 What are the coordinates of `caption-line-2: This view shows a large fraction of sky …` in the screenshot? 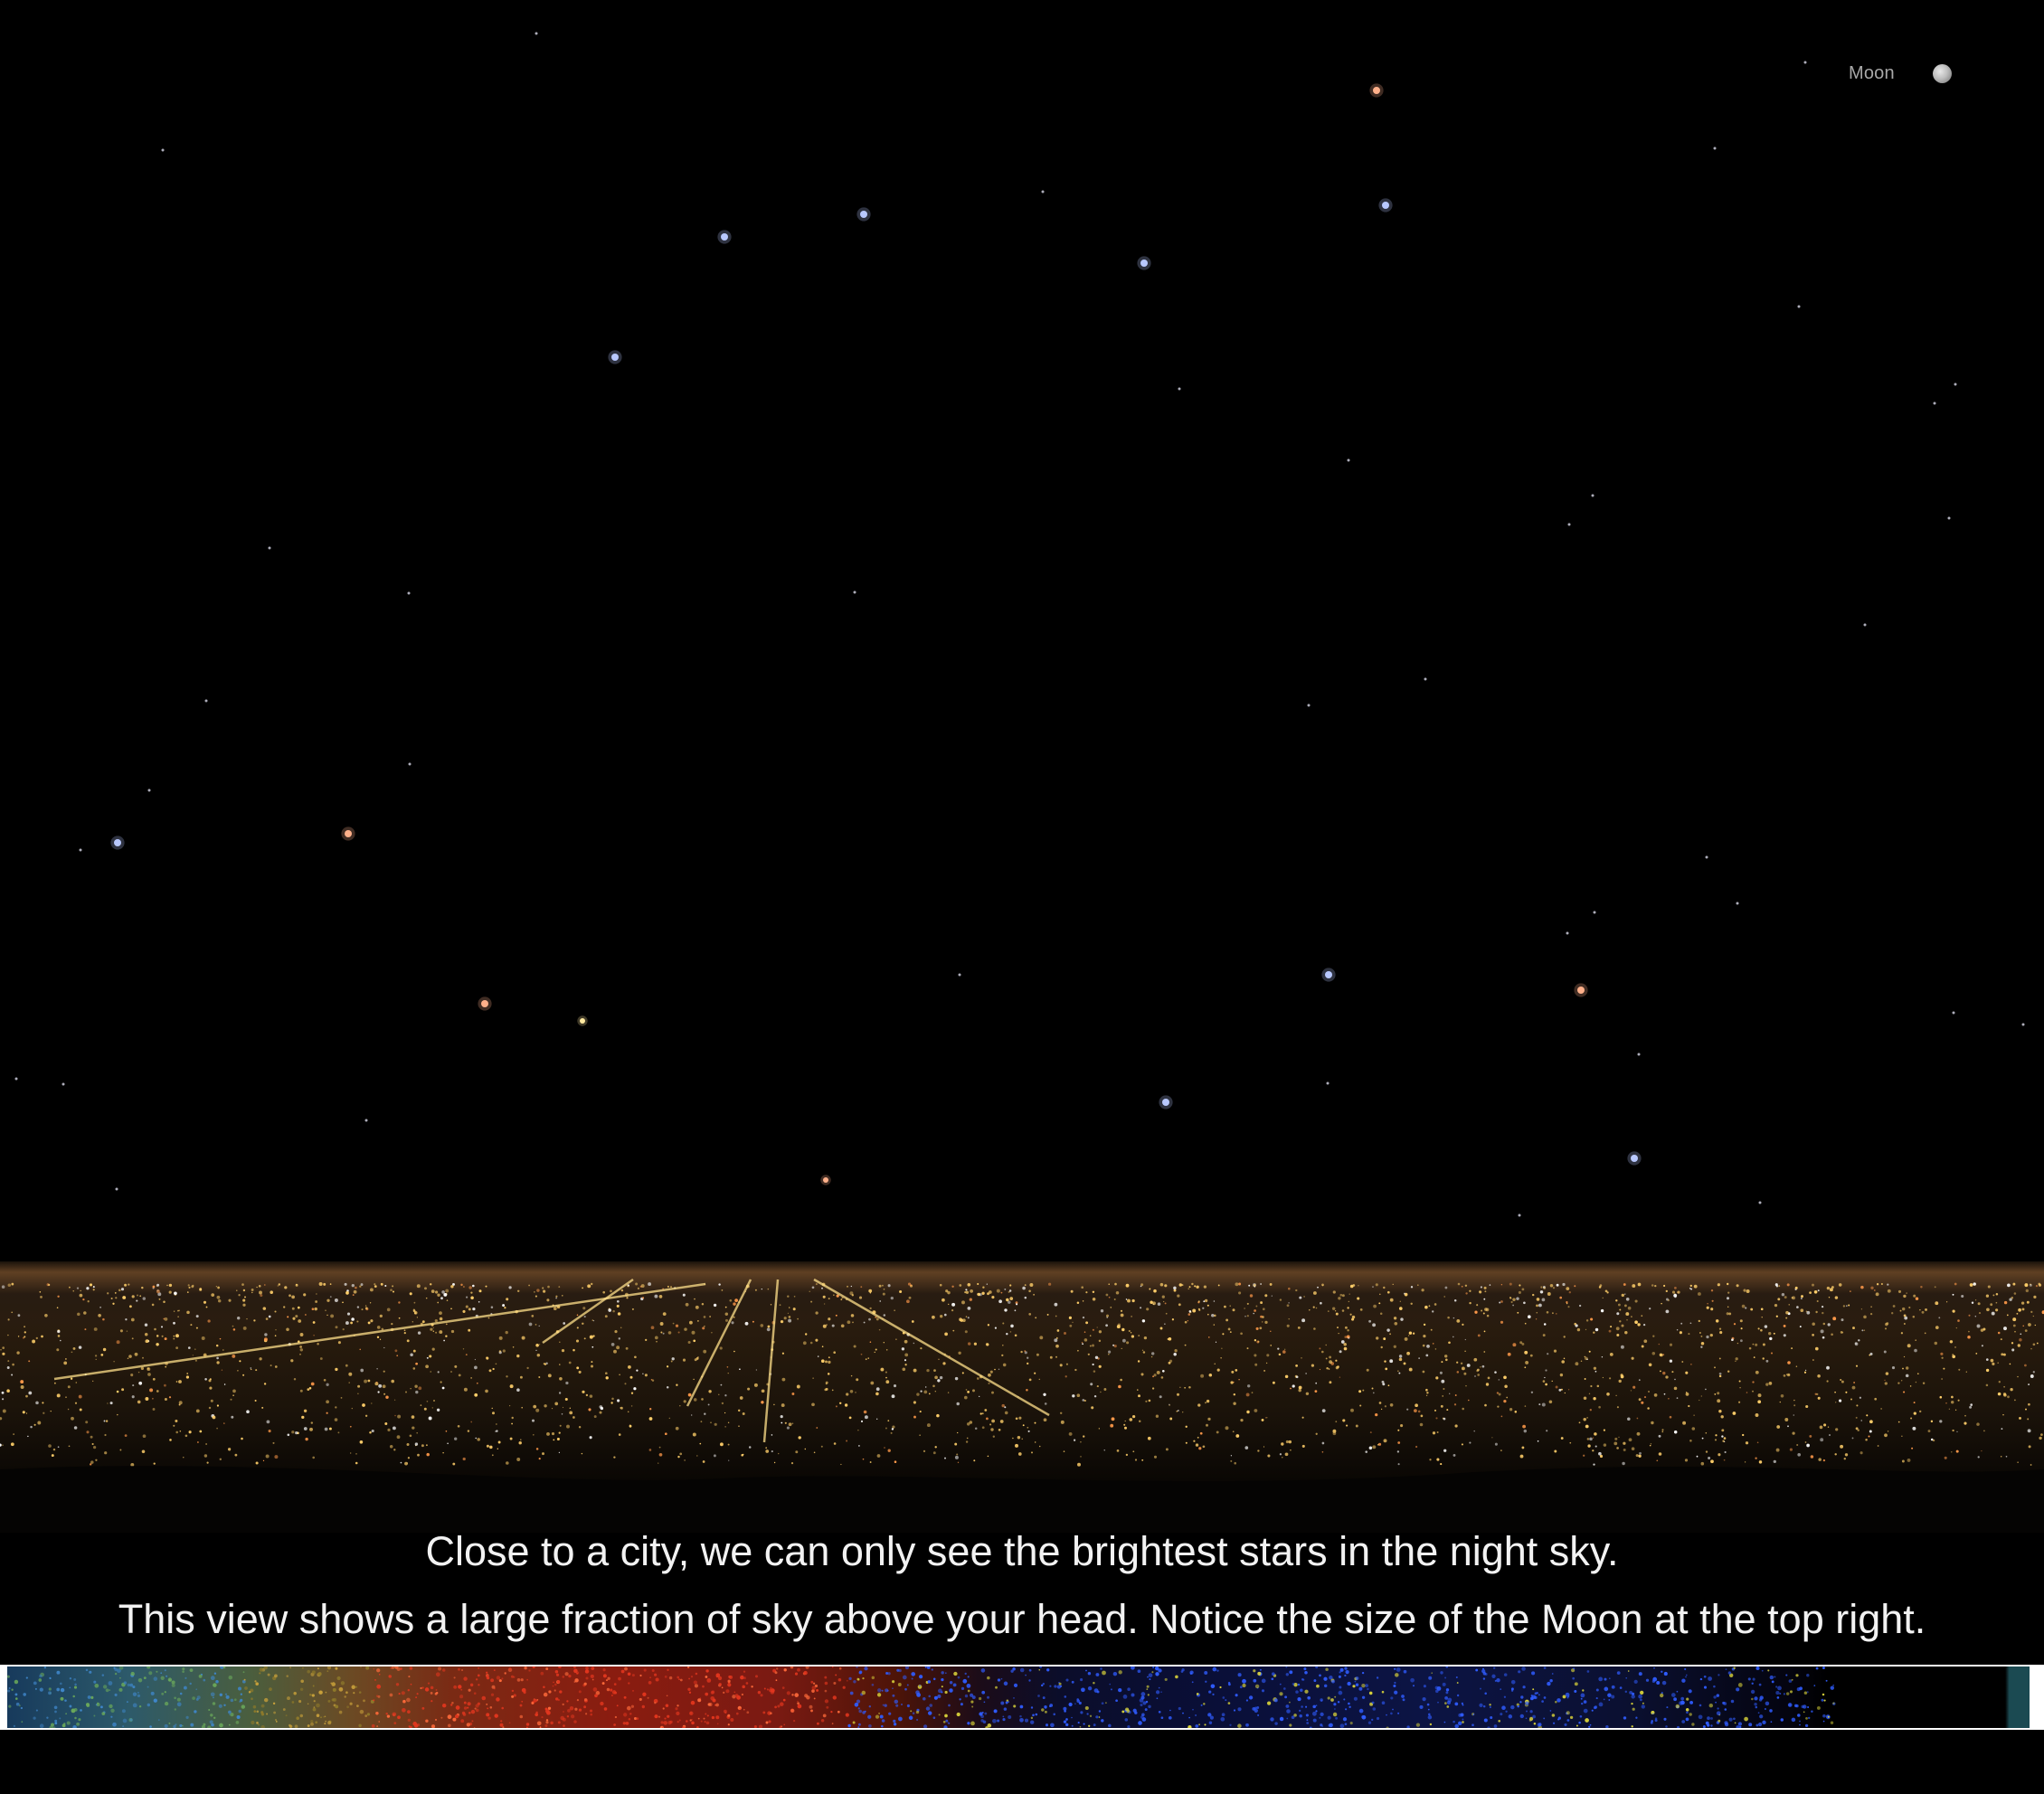 It's located at (1022, 1619).